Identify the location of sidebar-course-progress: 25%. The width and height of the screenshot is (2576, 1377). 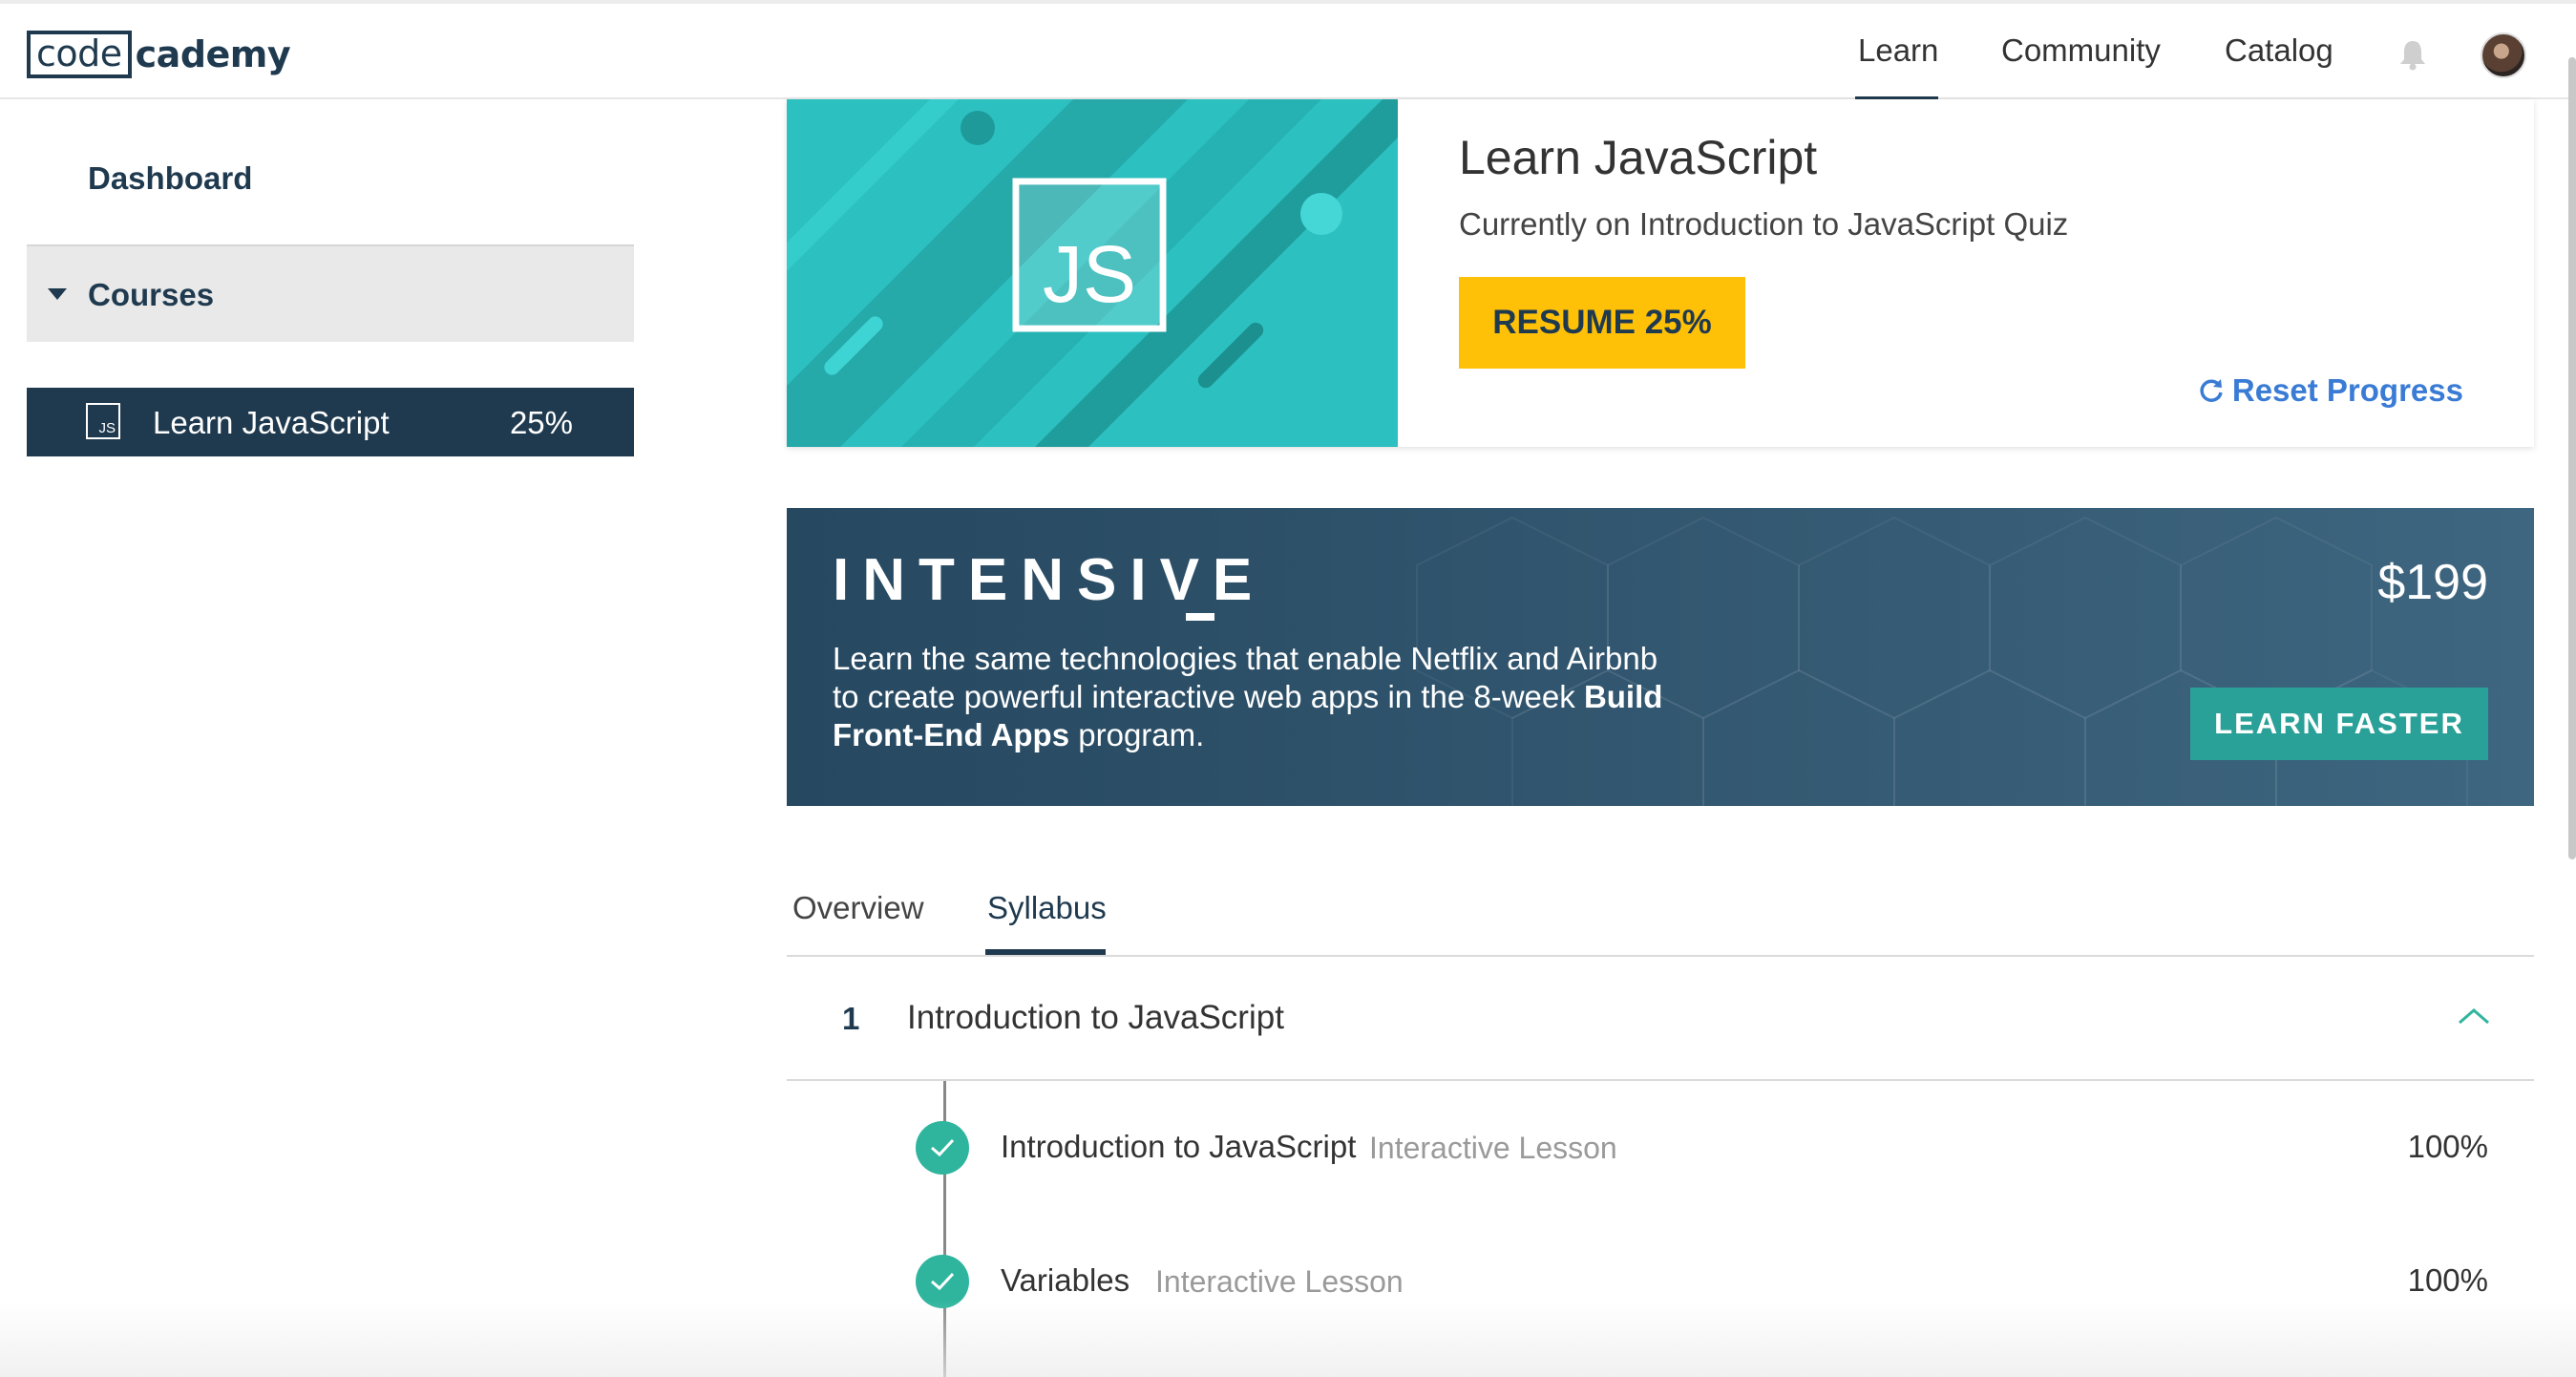
(541, 422).